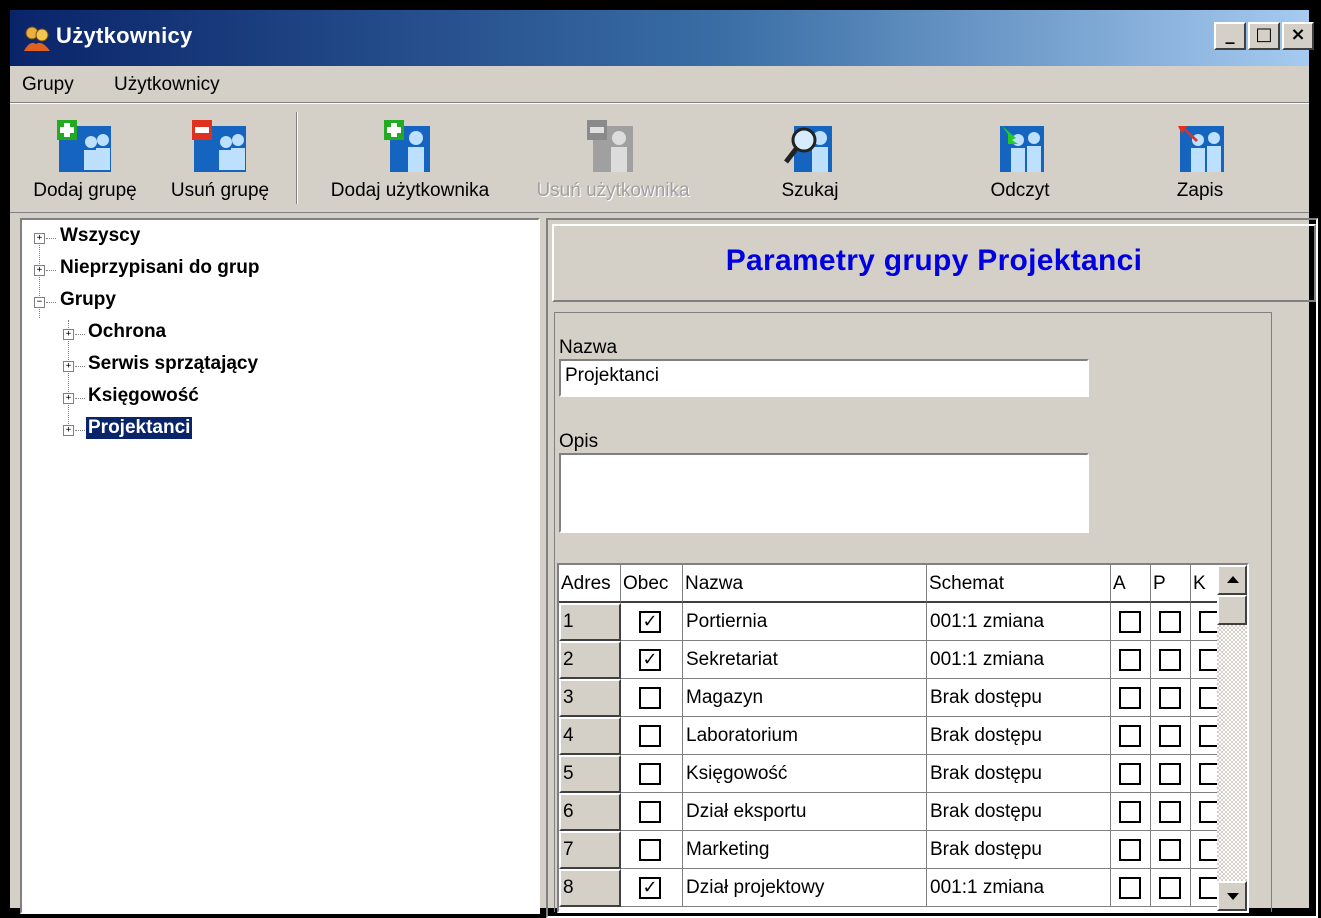 This screenshot has height=918, width=1321. Describe the element at coordinates (662, 38) in the screenshot. I see `title-bar: Użytkownicy _ □ ×` at that location.